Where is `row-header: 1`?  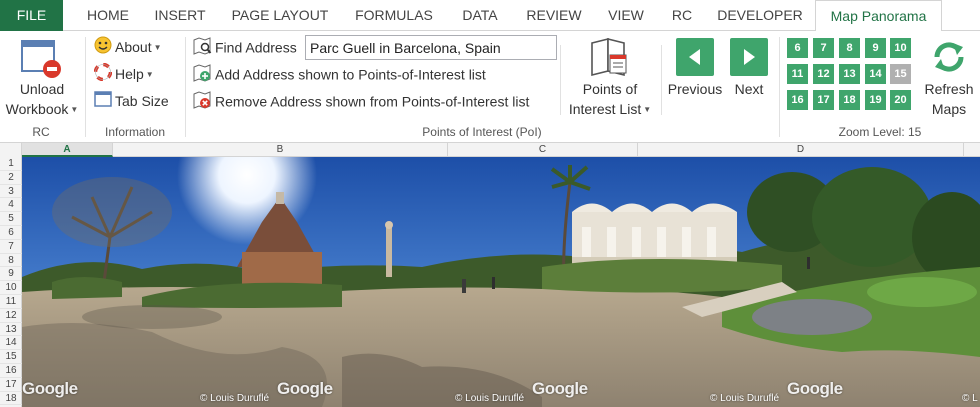 row-header: 1 is located at coordinates (11, 164).